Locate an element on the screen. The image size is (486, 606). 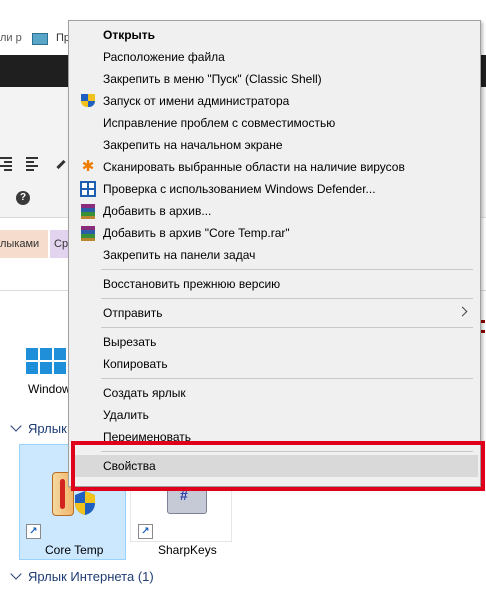
menu-item-label: Исправление проблем с совместимостью is located at coordinates (219, 123).